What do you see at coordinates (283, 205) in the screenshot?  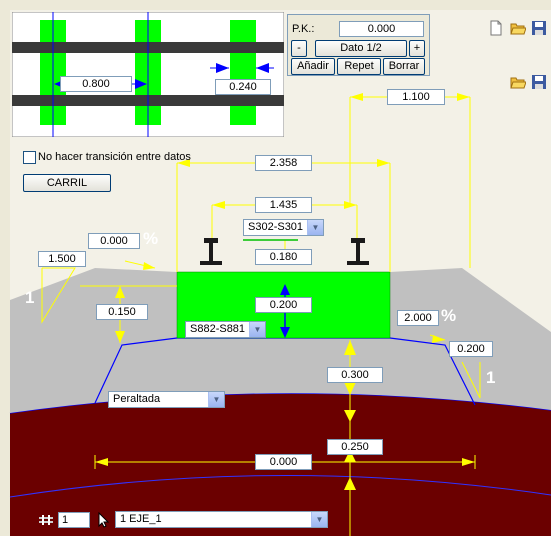 I see `gauge-field: 1.435` at bounding box center [283, 205].